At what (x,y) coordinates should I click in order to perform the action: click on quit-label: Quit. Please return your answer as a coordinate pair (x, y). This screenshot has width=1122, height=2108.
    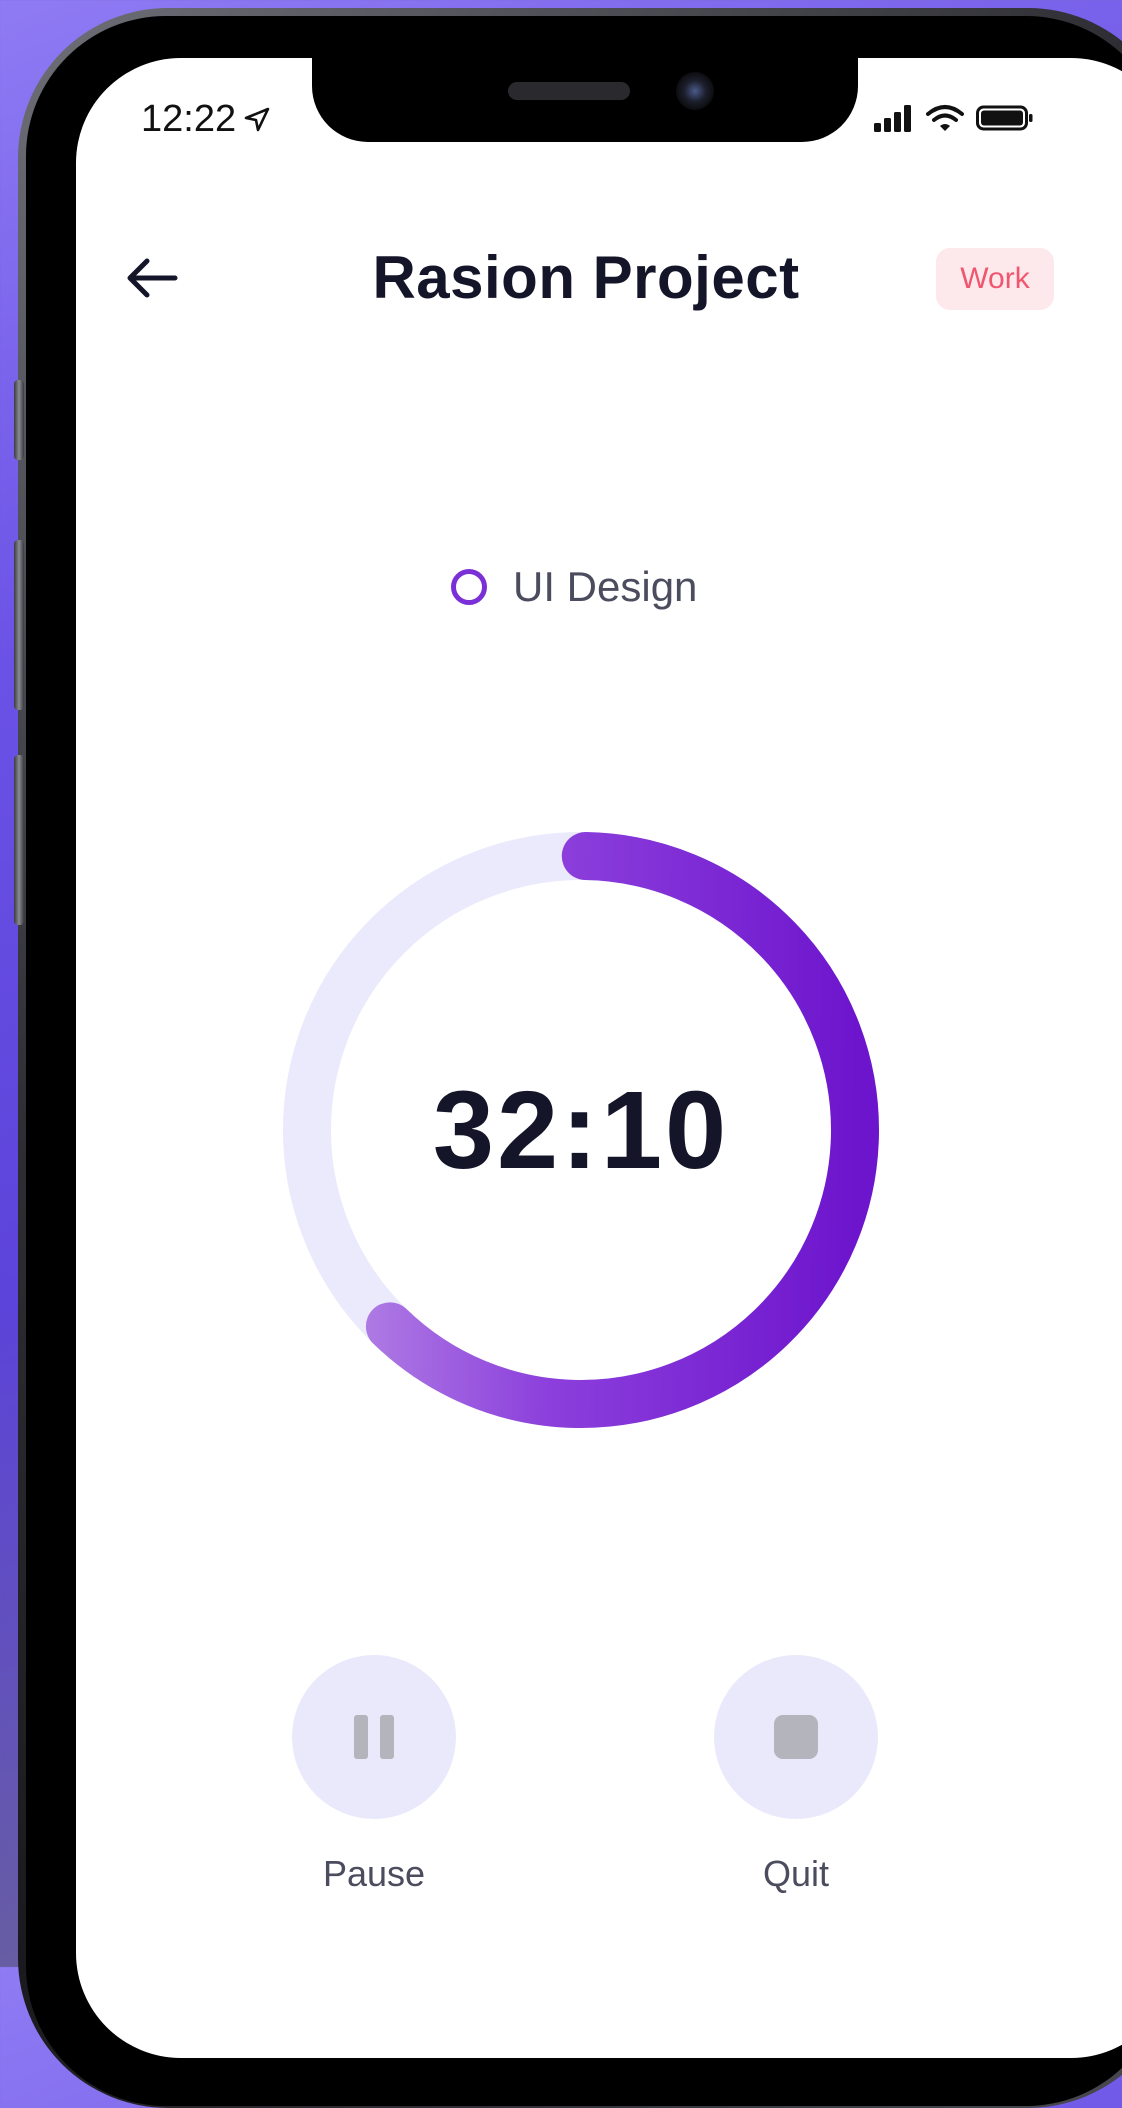
    Looking at the image, I should click on (796, 1873).